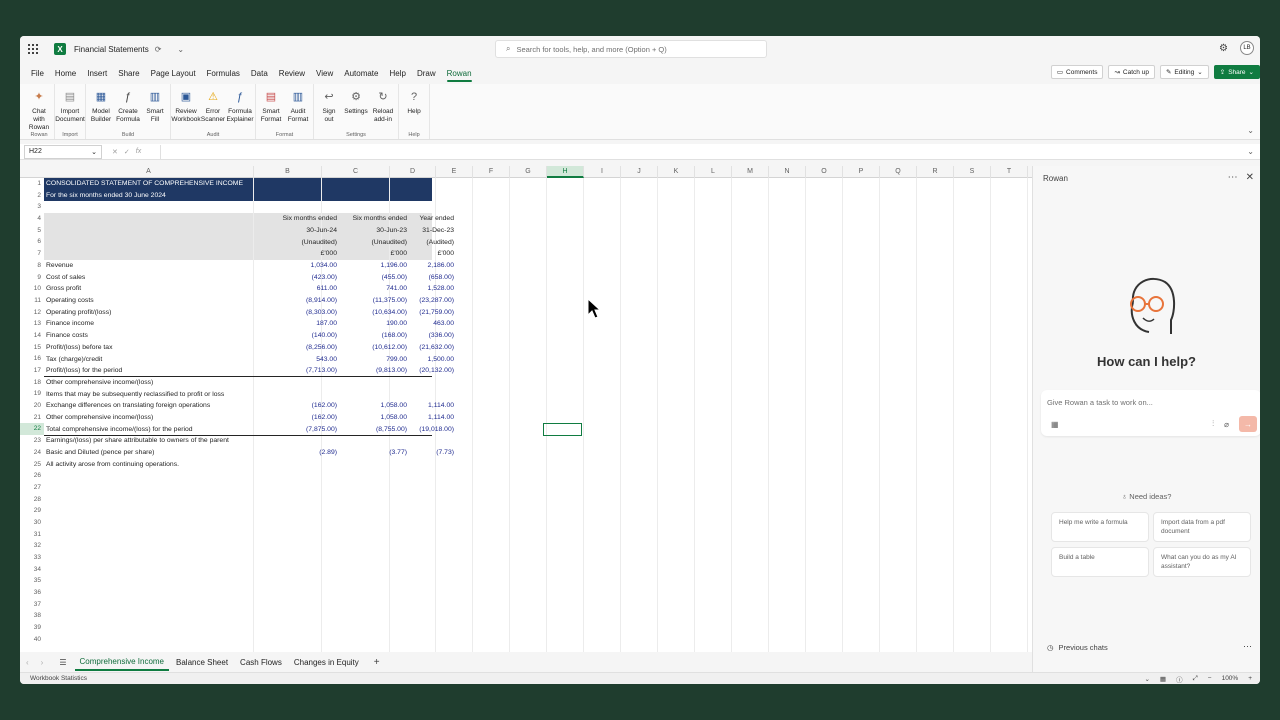 The width and height of the screenshot is (1280, 720). I want to click on attach-icon: ⌀, so click(1226, 424).